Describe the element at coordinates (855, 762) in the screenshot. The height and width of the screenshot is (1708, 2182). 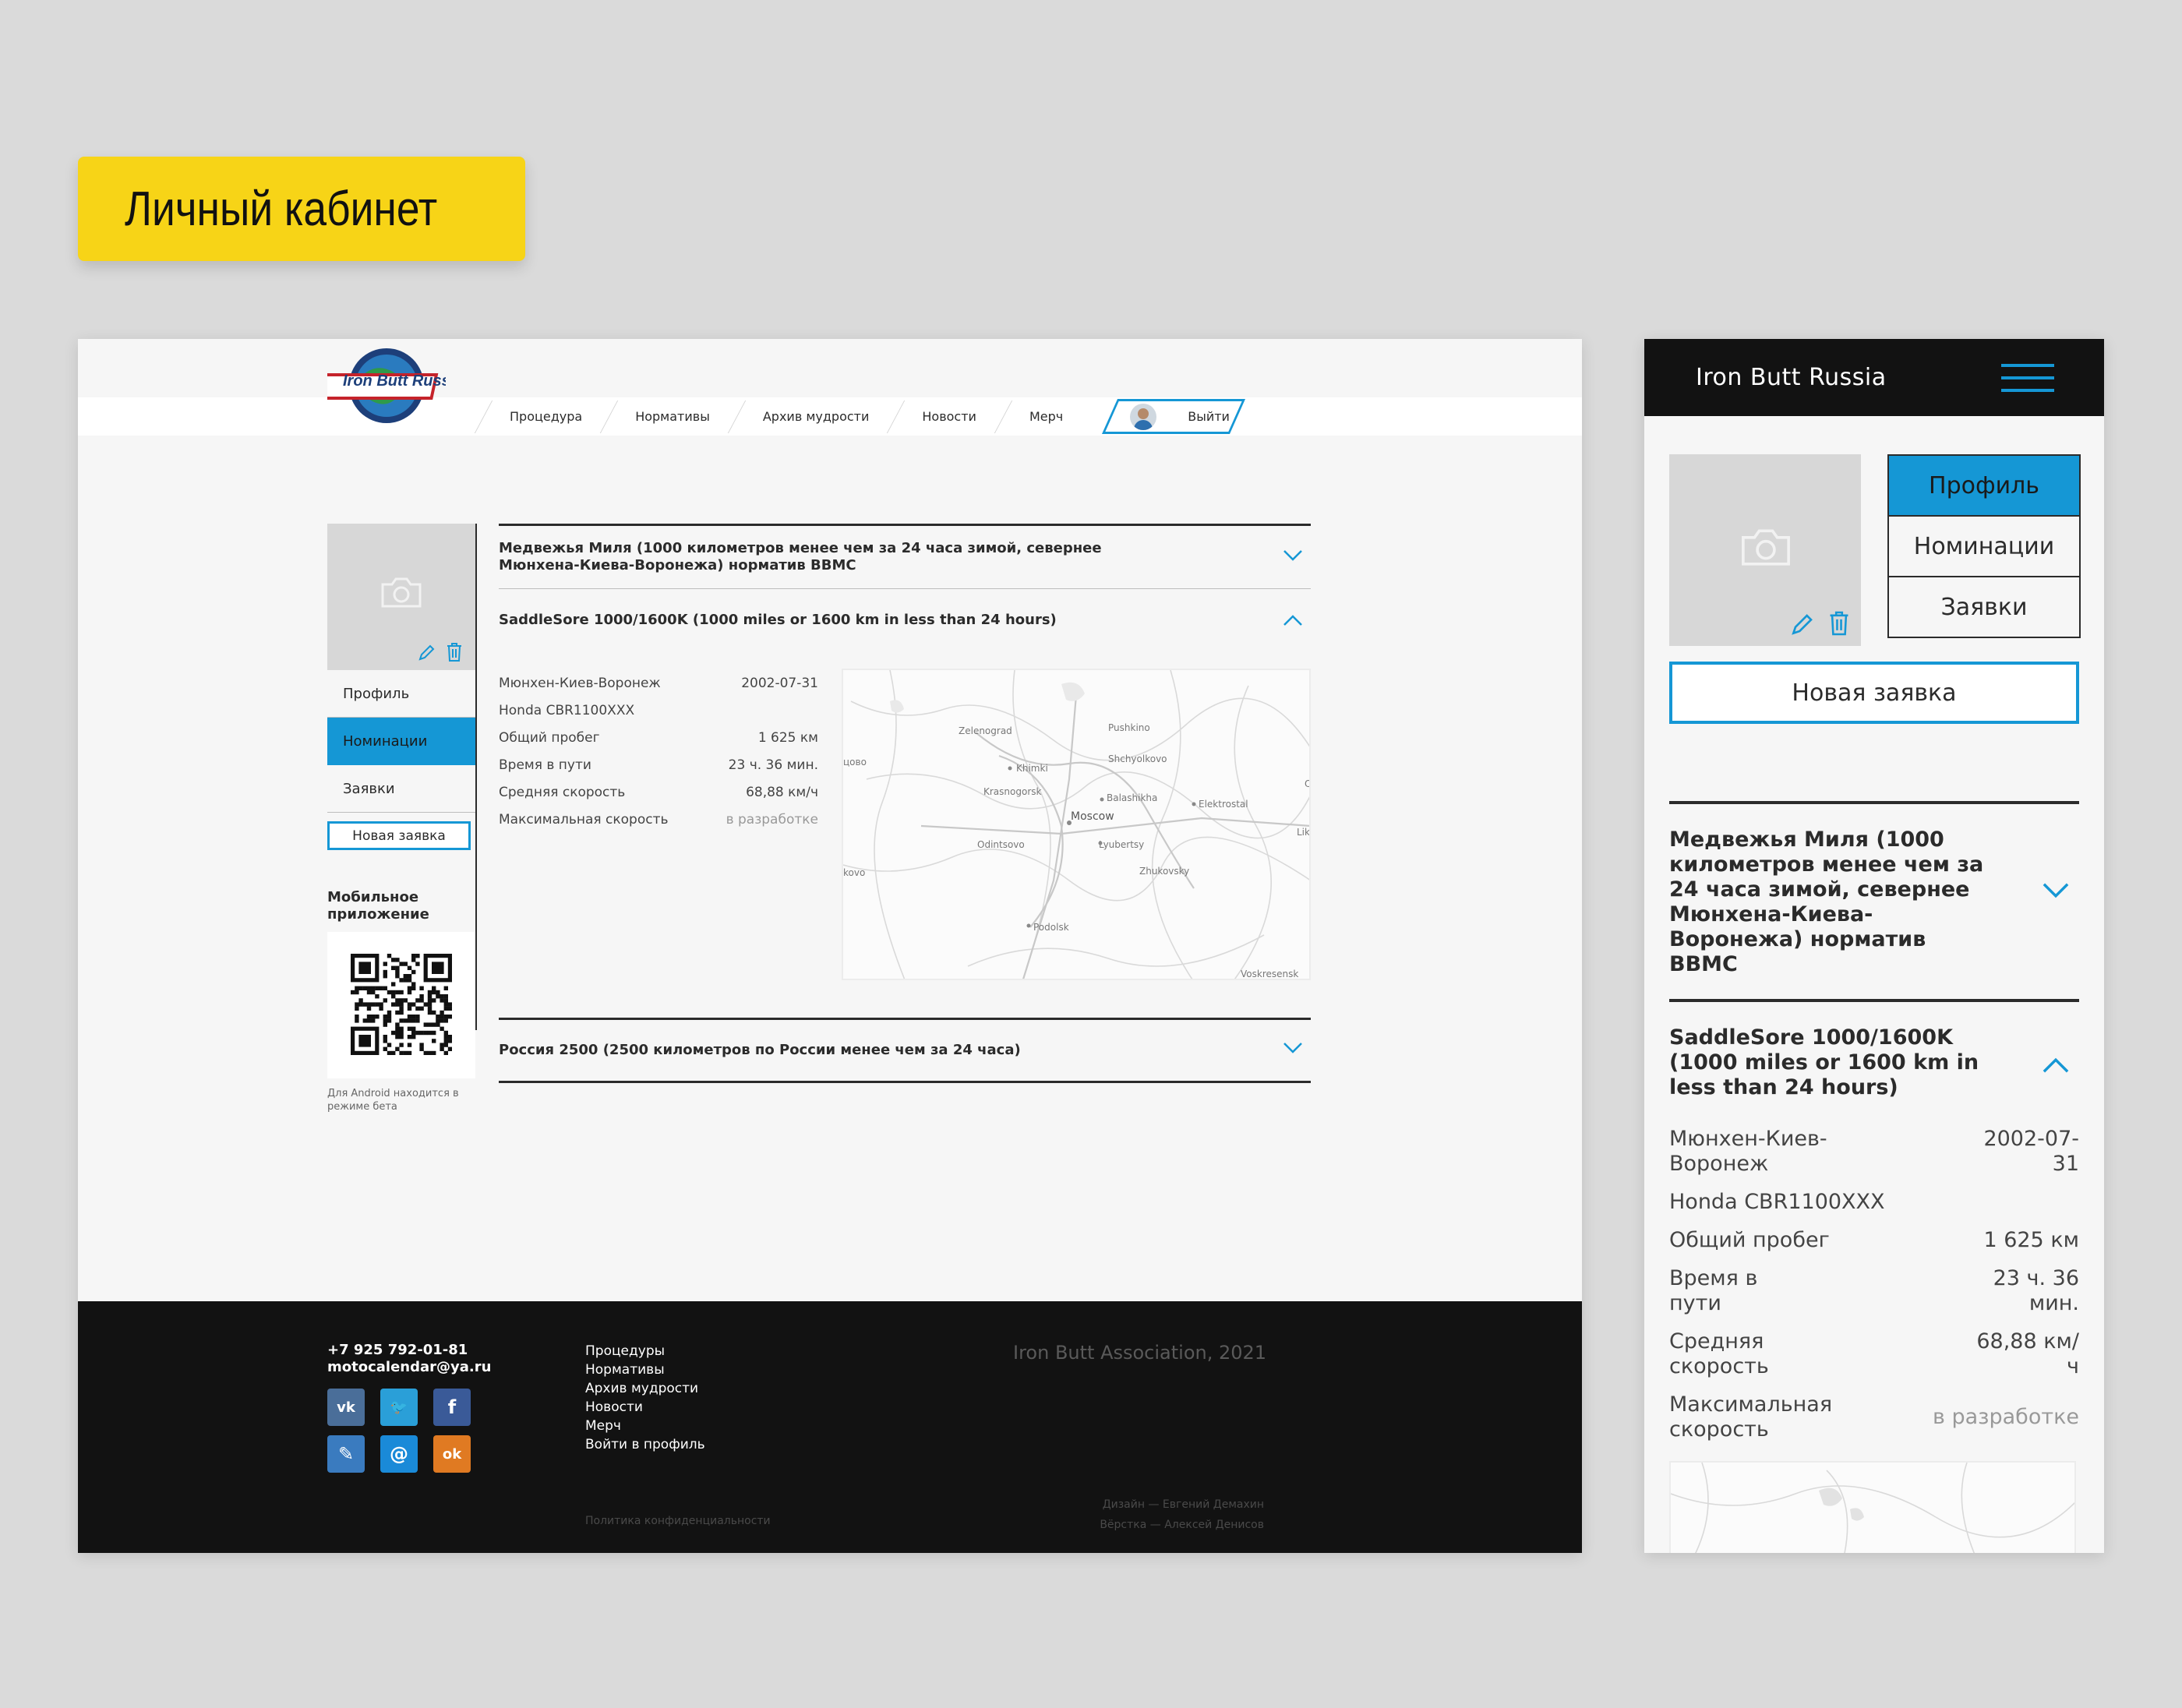
I see `svg-text: цово` at that location.